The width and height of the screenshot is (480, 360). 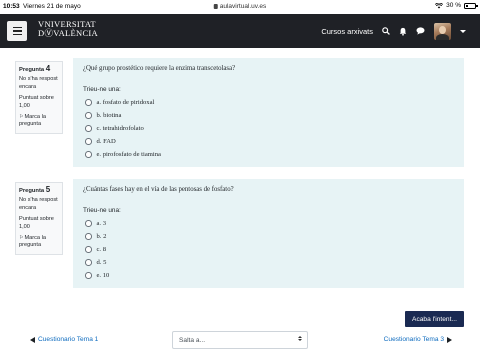 What do you see at coordinates (471, 5) in the screenshot?
I see `battery-icon` at bounding box center [471, 5].